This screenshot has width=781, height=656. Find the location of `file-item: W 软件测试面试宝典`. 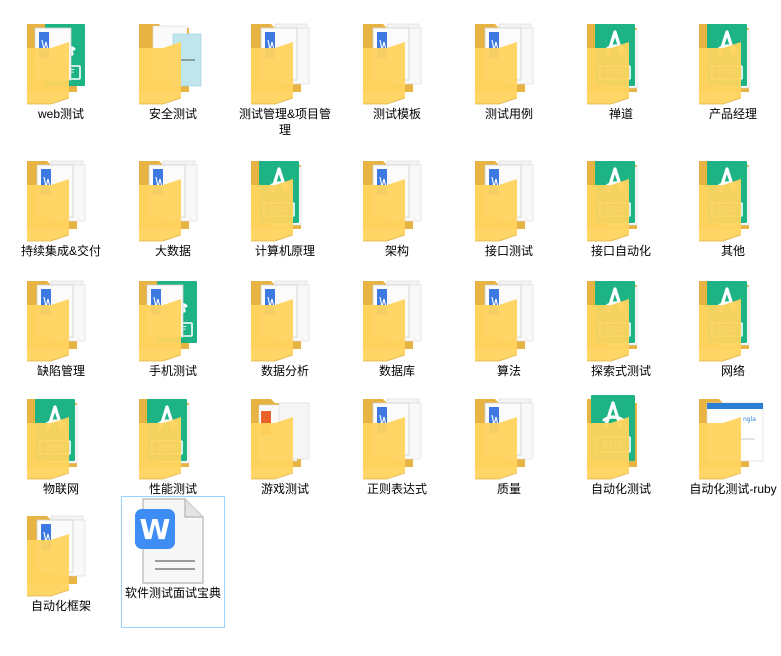

file-item: W 软件测试面试宝典 is located at coordinates (173, 562).